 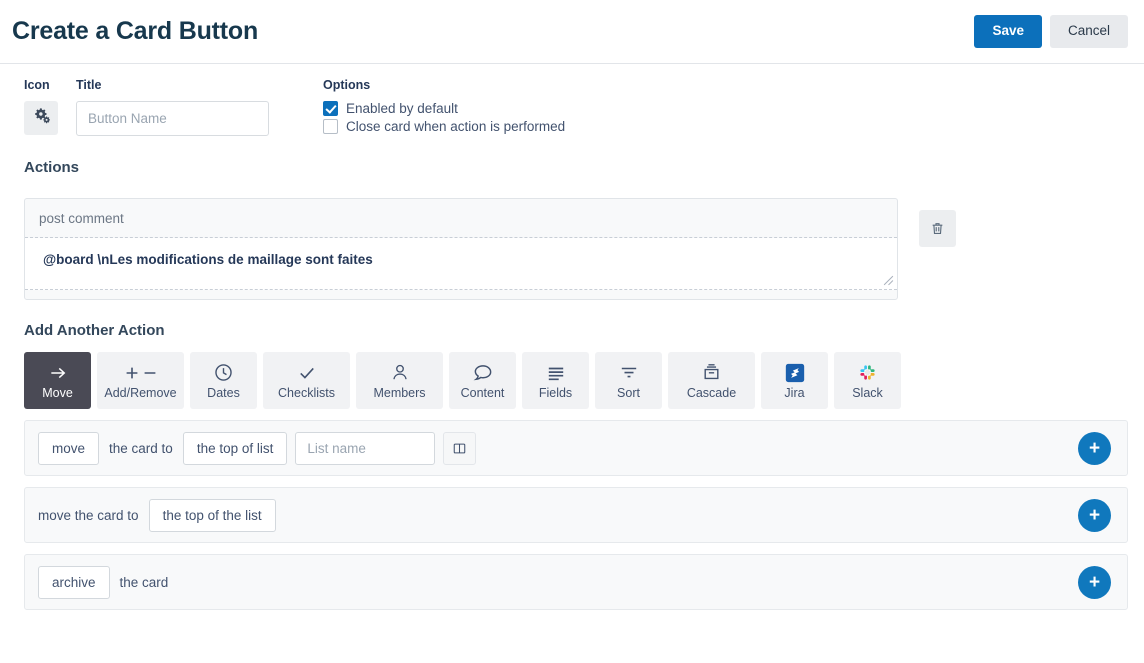 What do you see at coordinates (400, 373) in the screenshot?
I see `person-icon` at bounding box center [400, 373].